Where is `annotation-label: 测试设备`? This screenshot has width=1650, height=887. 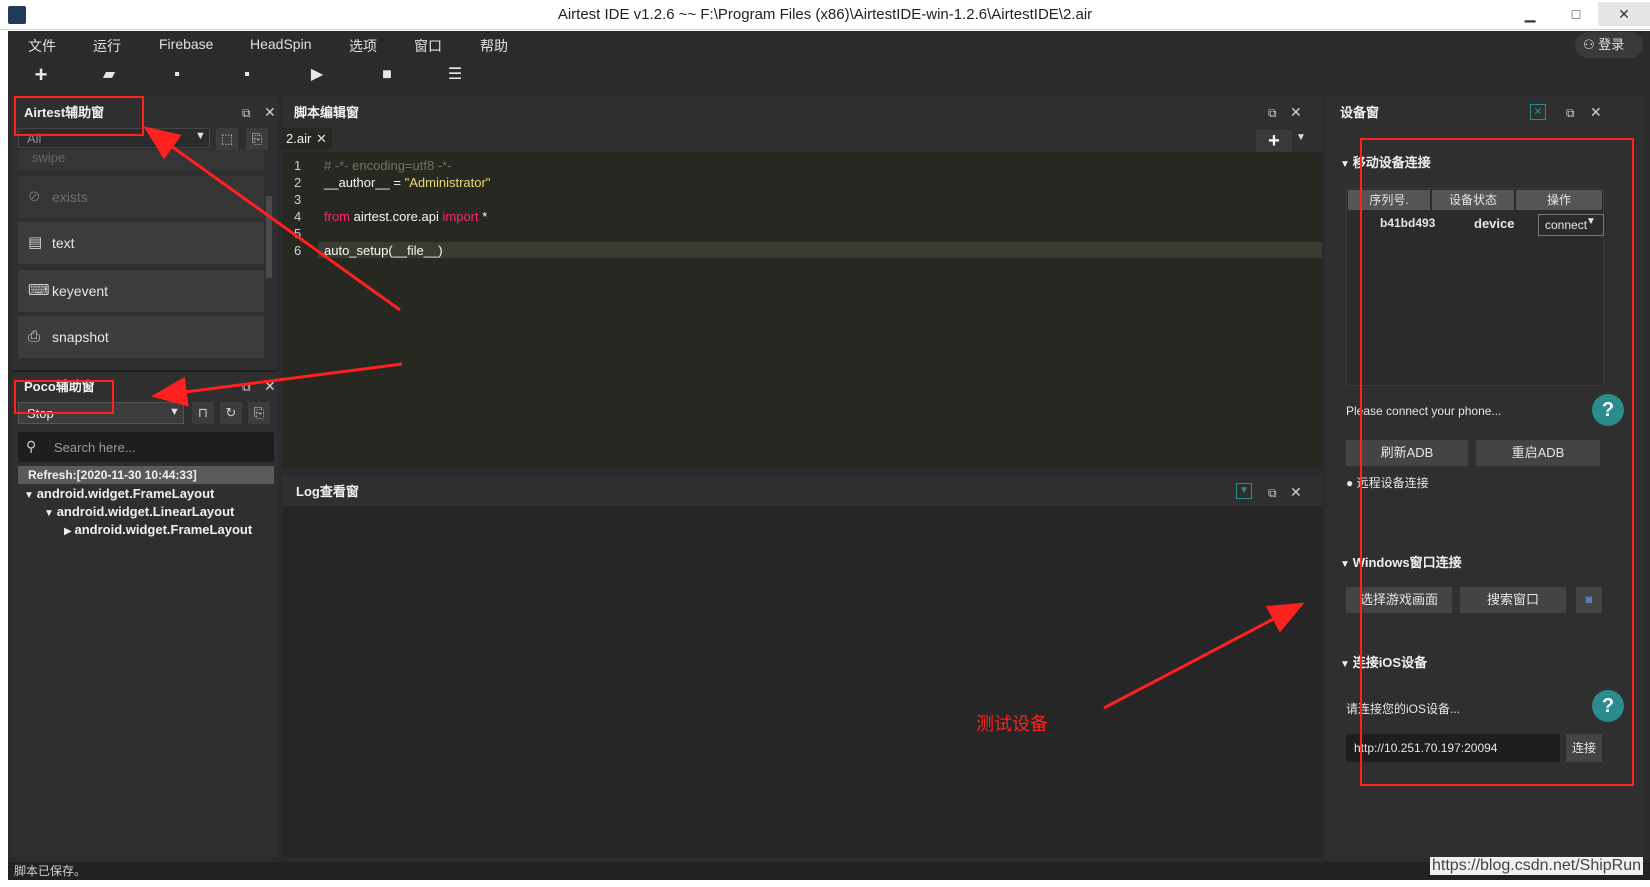 annotation-label: 测试设备 is located at coordinates (1012, 724).